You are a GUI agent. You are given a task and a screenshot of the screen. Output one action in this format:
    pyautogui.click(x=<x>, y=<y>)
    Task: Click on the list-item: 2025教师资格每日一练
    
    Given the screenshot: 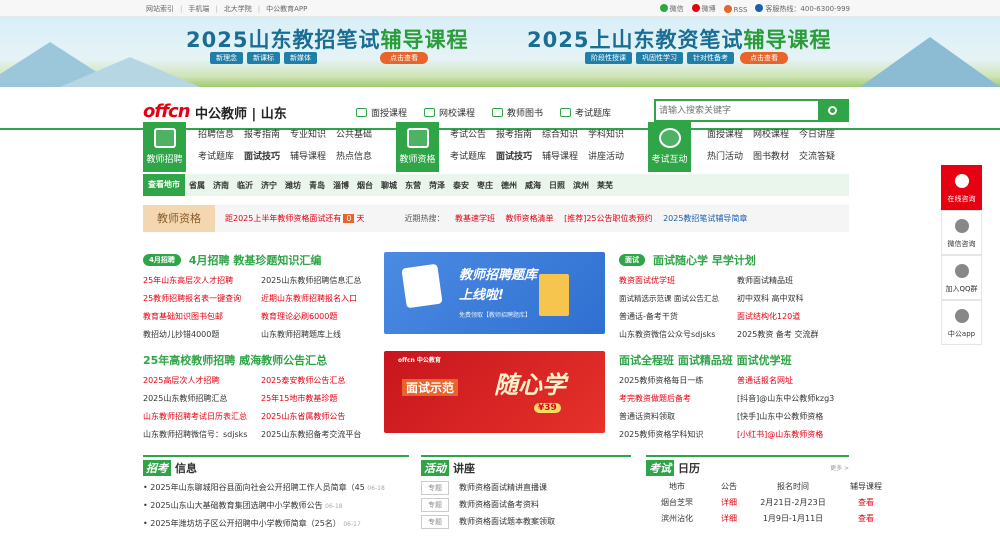 What is the action you would take?
    pyautogui.click(x=678, y=381)
    